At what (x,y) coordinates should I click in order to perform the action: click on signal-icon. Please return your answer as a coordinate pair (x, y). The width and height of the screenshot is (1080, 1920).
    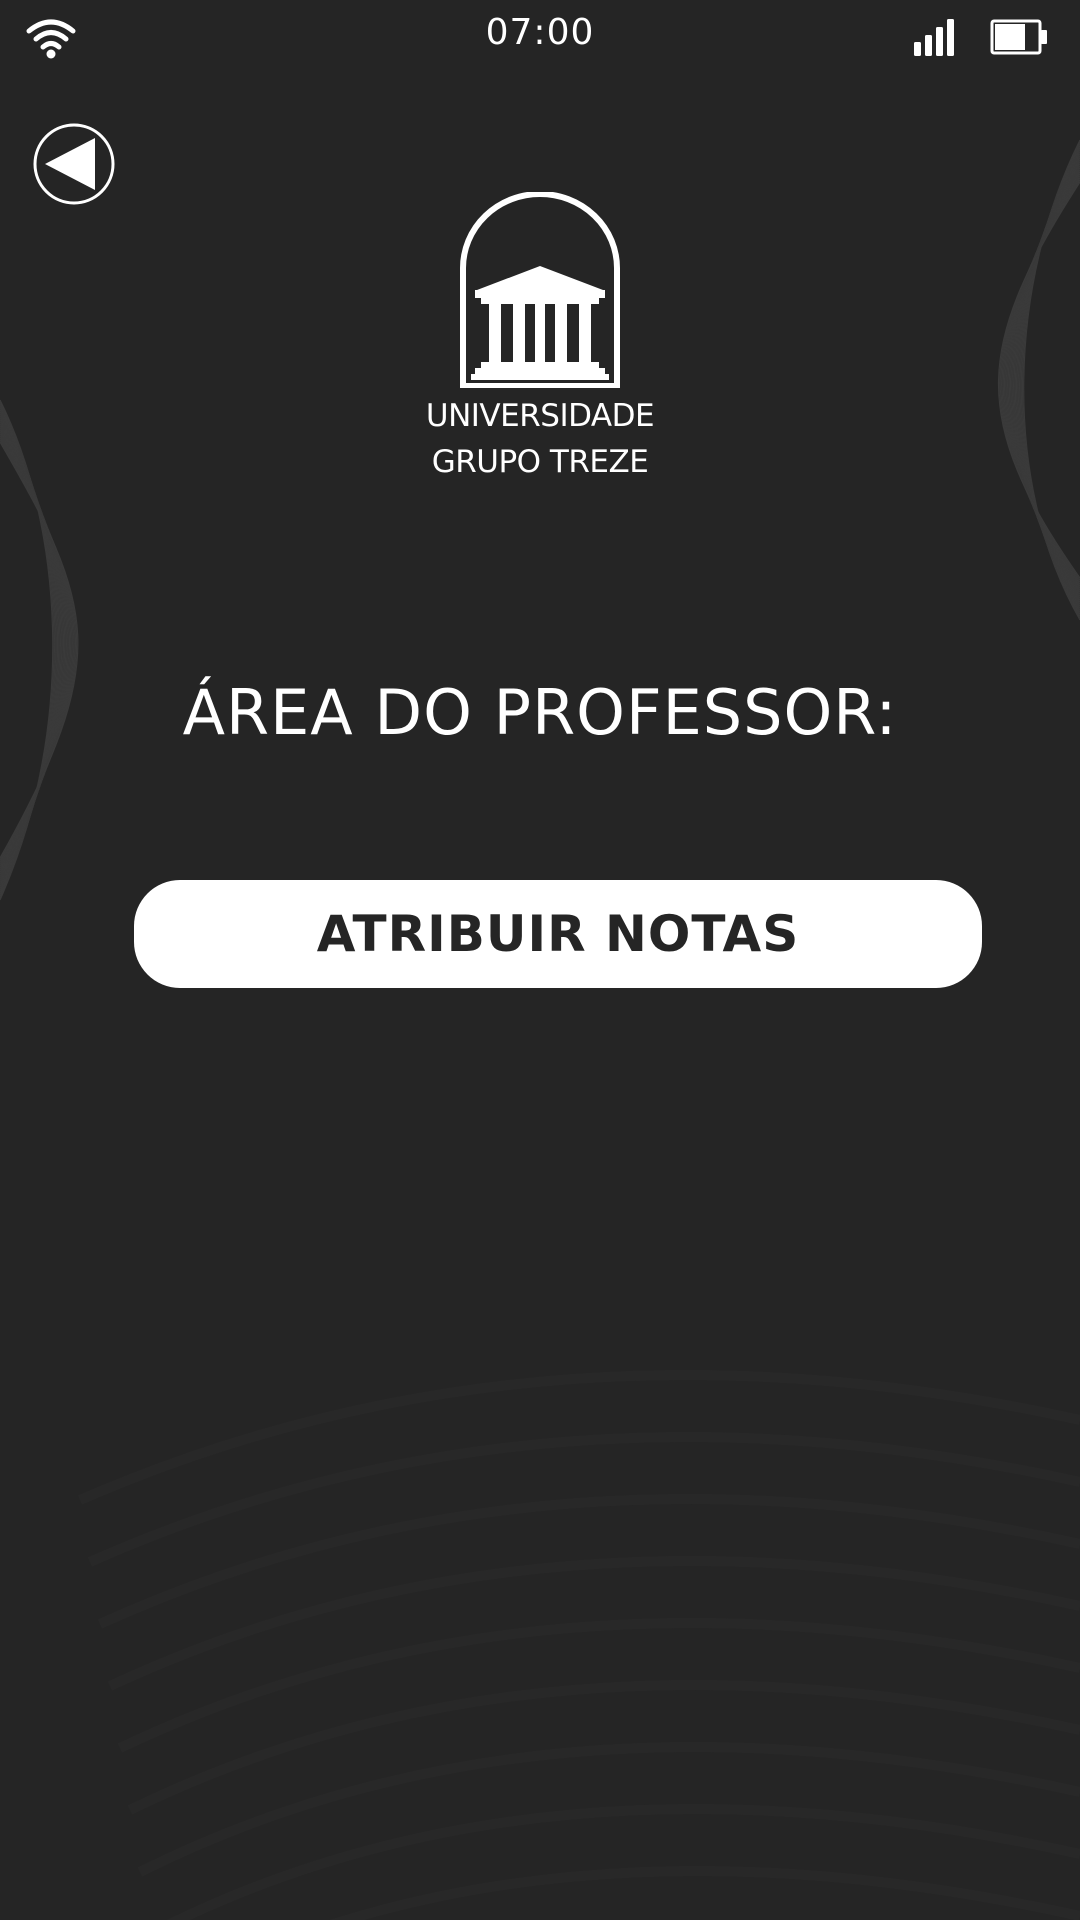
    Looking at the image, I should click on (934, 37).